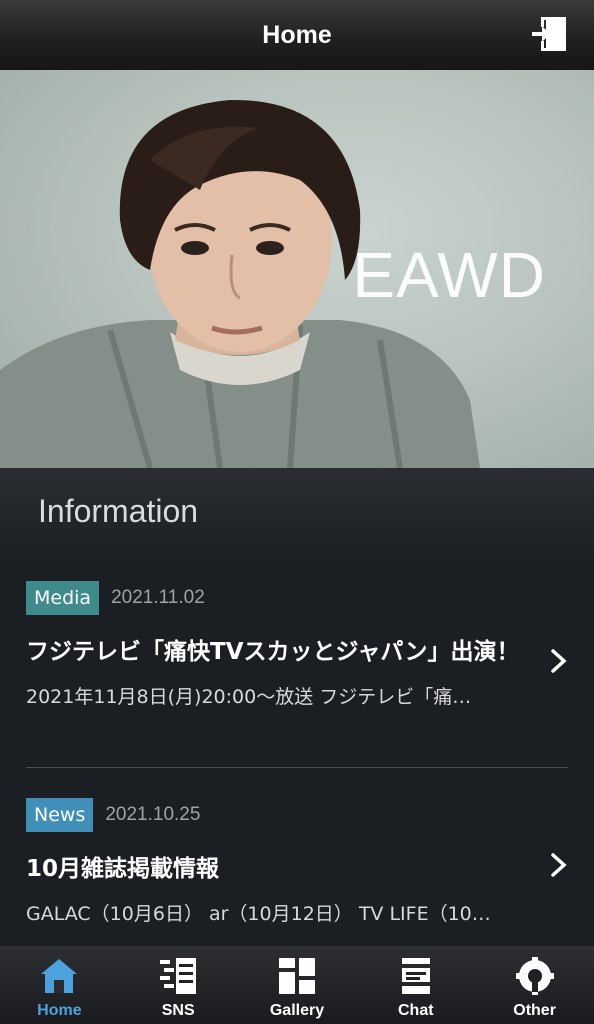 This screenshot has width=594, height=1024. I want to click on brand-logo-text: EAWD, so click(449, 275).